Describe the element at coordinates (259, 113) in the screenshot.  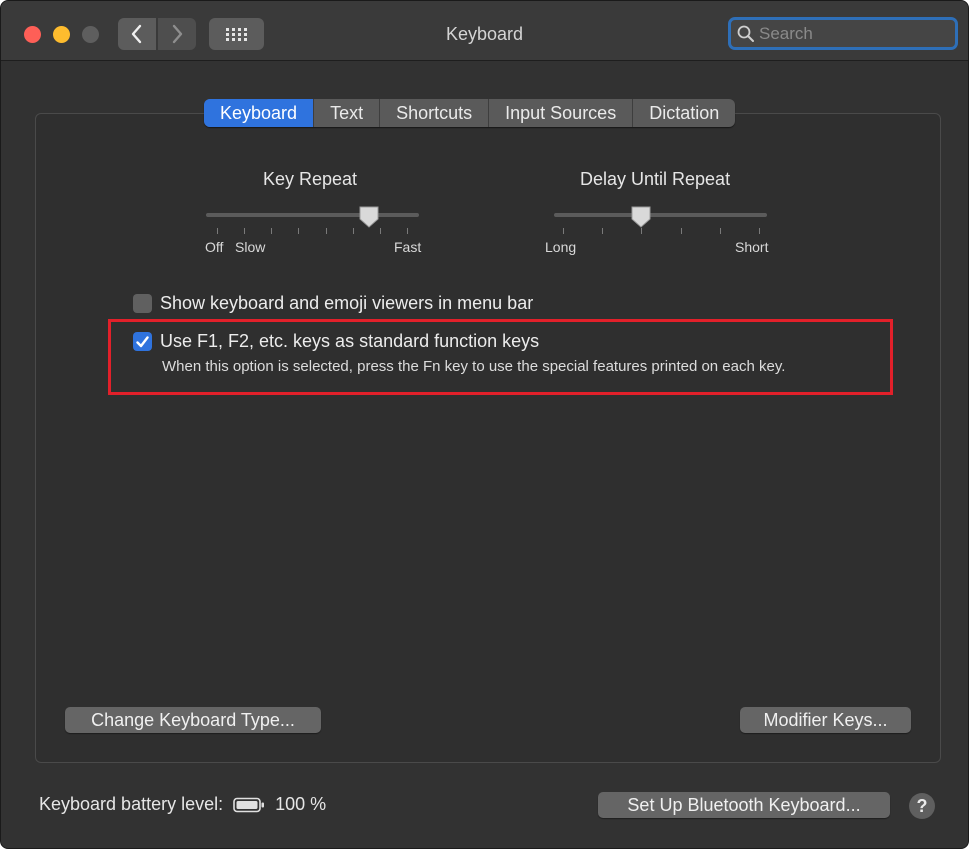
I see `tab-keyboard: Keyboard` at that location.